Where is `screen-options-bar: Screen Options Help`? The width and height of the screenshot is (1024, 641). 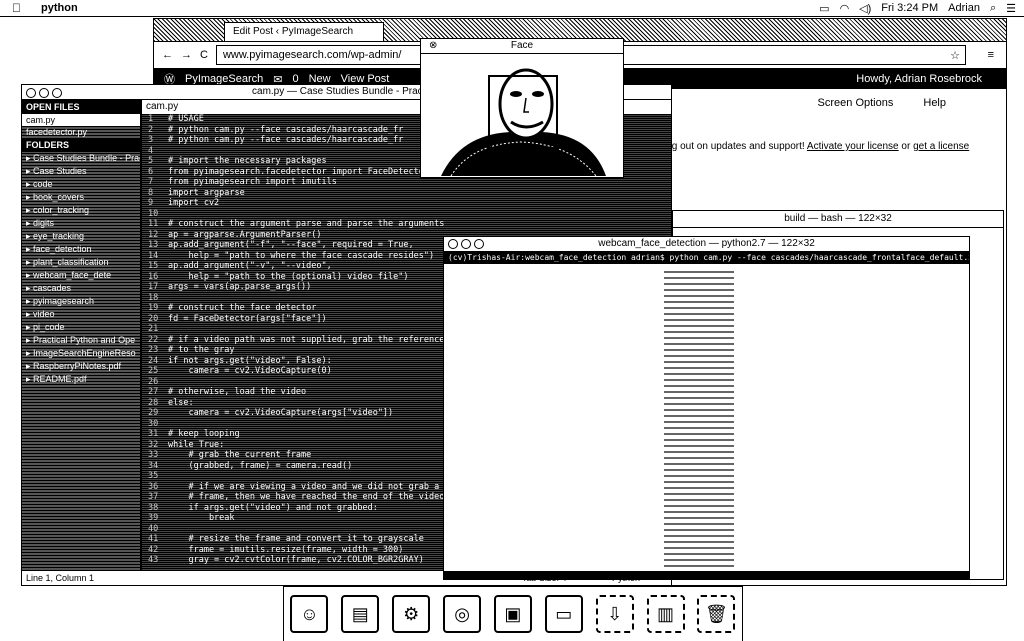 screen-options-bar: Screen Options Help is located at coordinates (882, 103).